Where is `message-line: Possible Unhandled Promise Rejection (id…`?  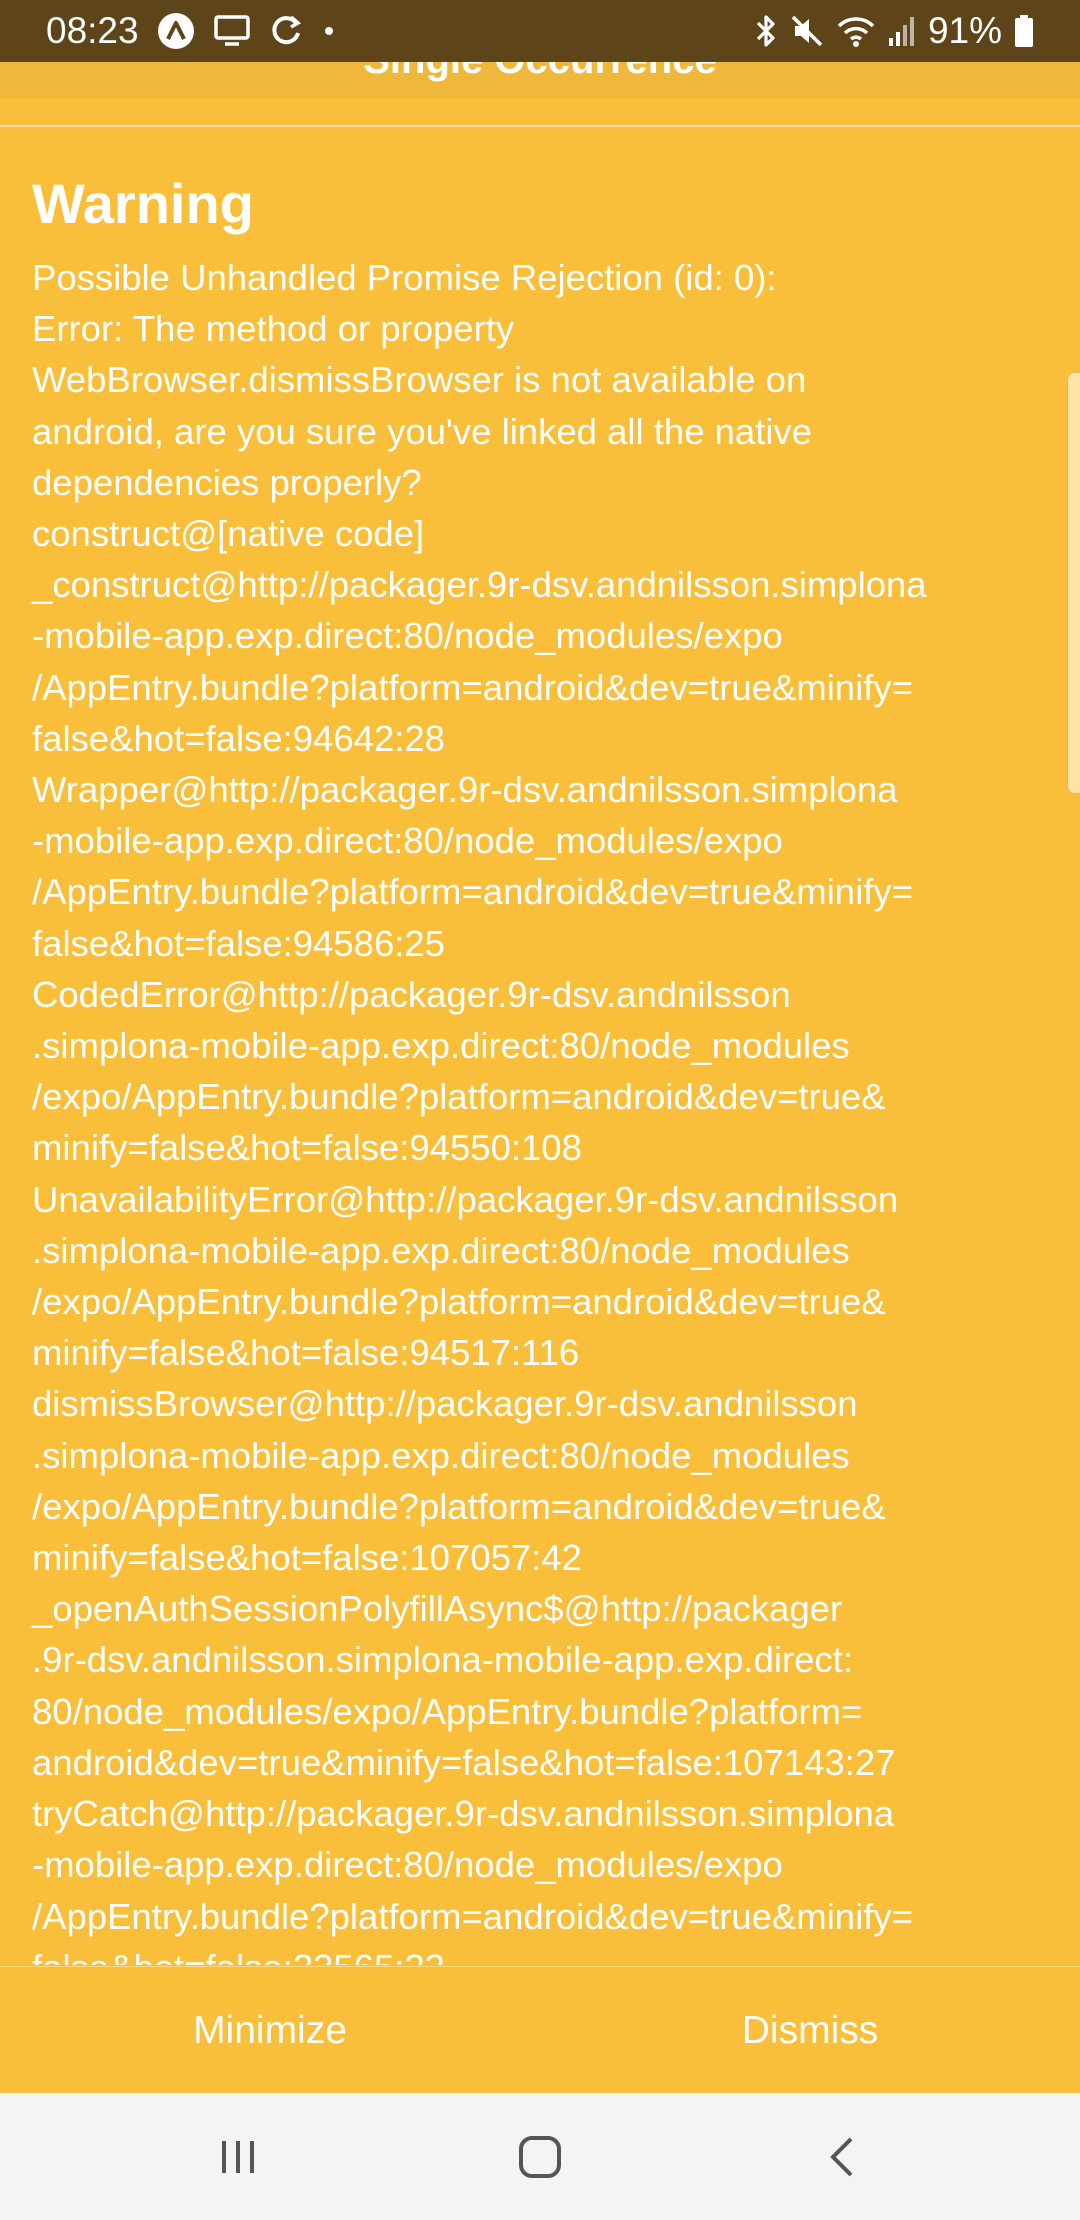 message-line: Possible Unhandled Promise Rejection (id… is located at coordinates (404, 277).